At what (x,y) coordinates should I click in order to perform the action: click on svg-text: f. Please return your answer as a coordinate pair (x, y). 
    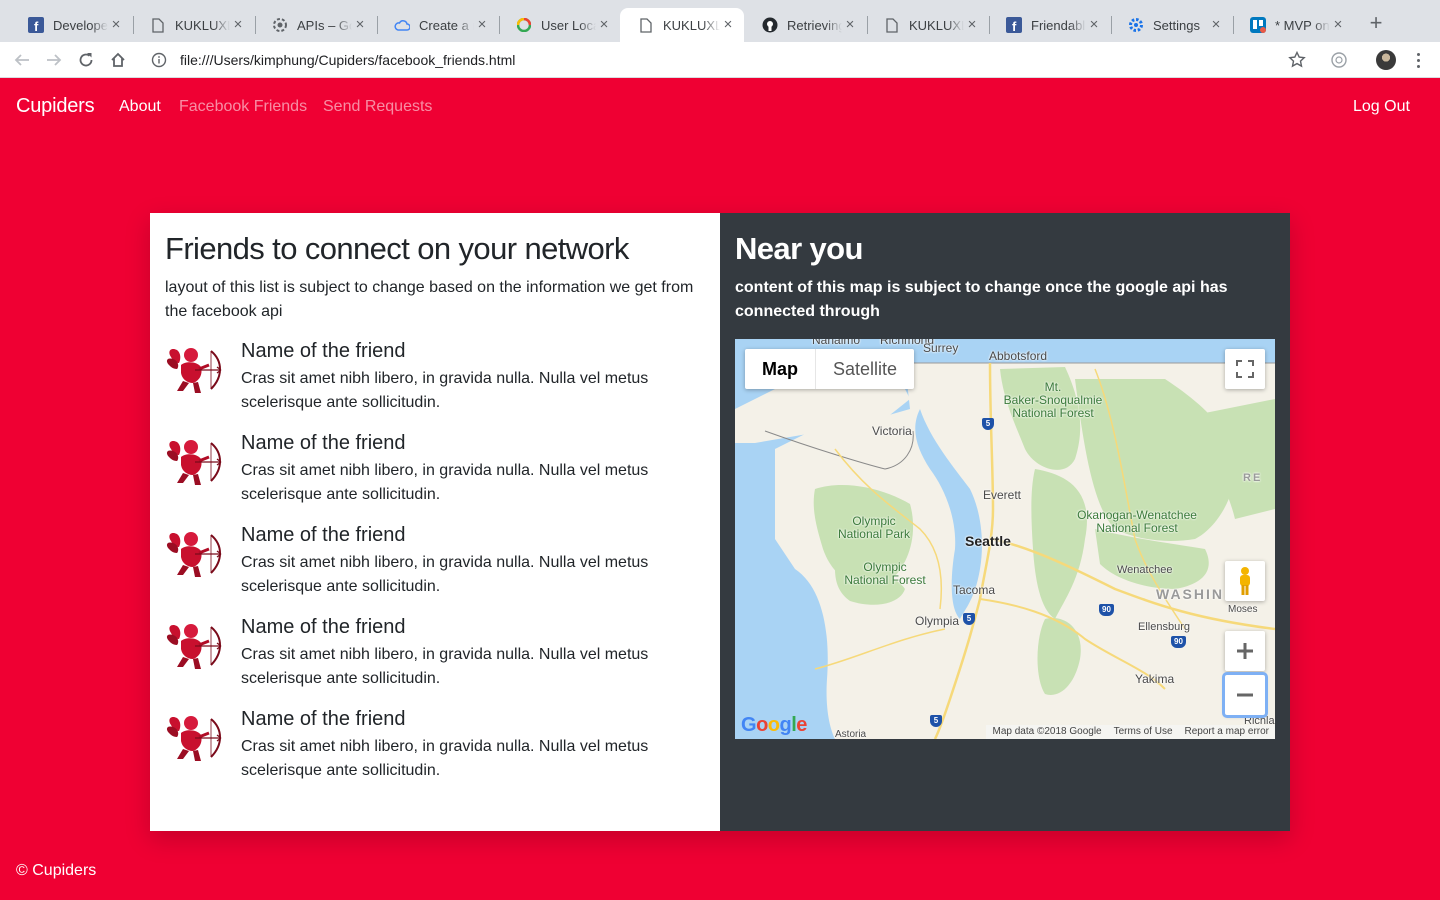
    Looking at the image, I should click on (36, 26).